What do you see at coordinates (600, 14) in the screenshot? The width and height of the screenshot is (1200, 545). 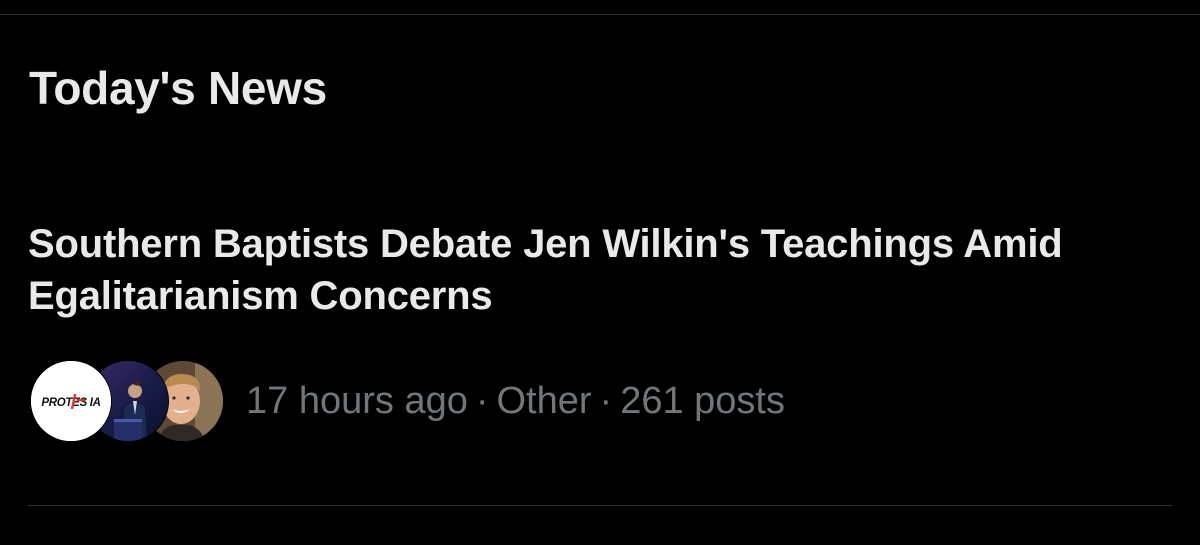 I see `top-divider` at bounding box center [600, 14].